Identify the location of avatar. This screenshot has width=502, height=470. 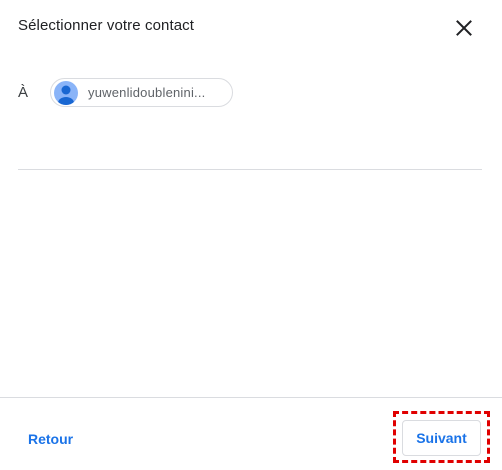
(66, 92).